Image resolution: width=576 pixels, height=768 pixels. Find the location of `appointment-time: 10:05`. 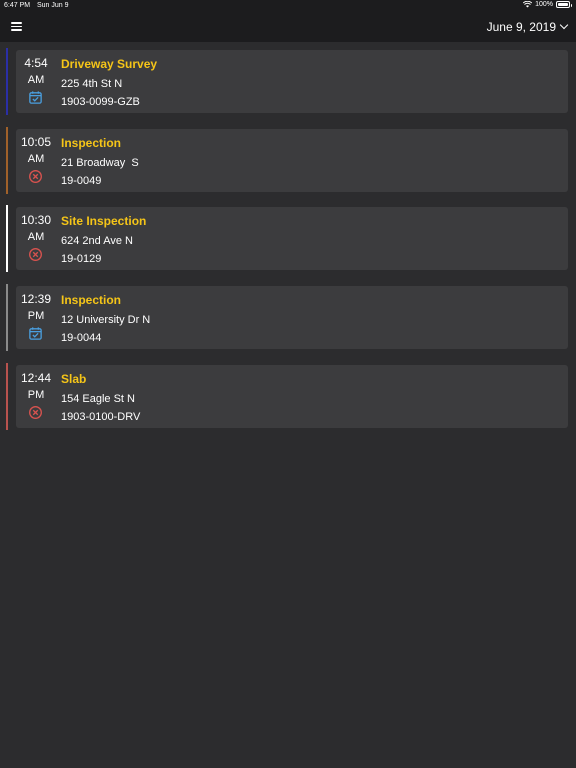

appointment-time: 10:05 is located at coordinates (36, 141).